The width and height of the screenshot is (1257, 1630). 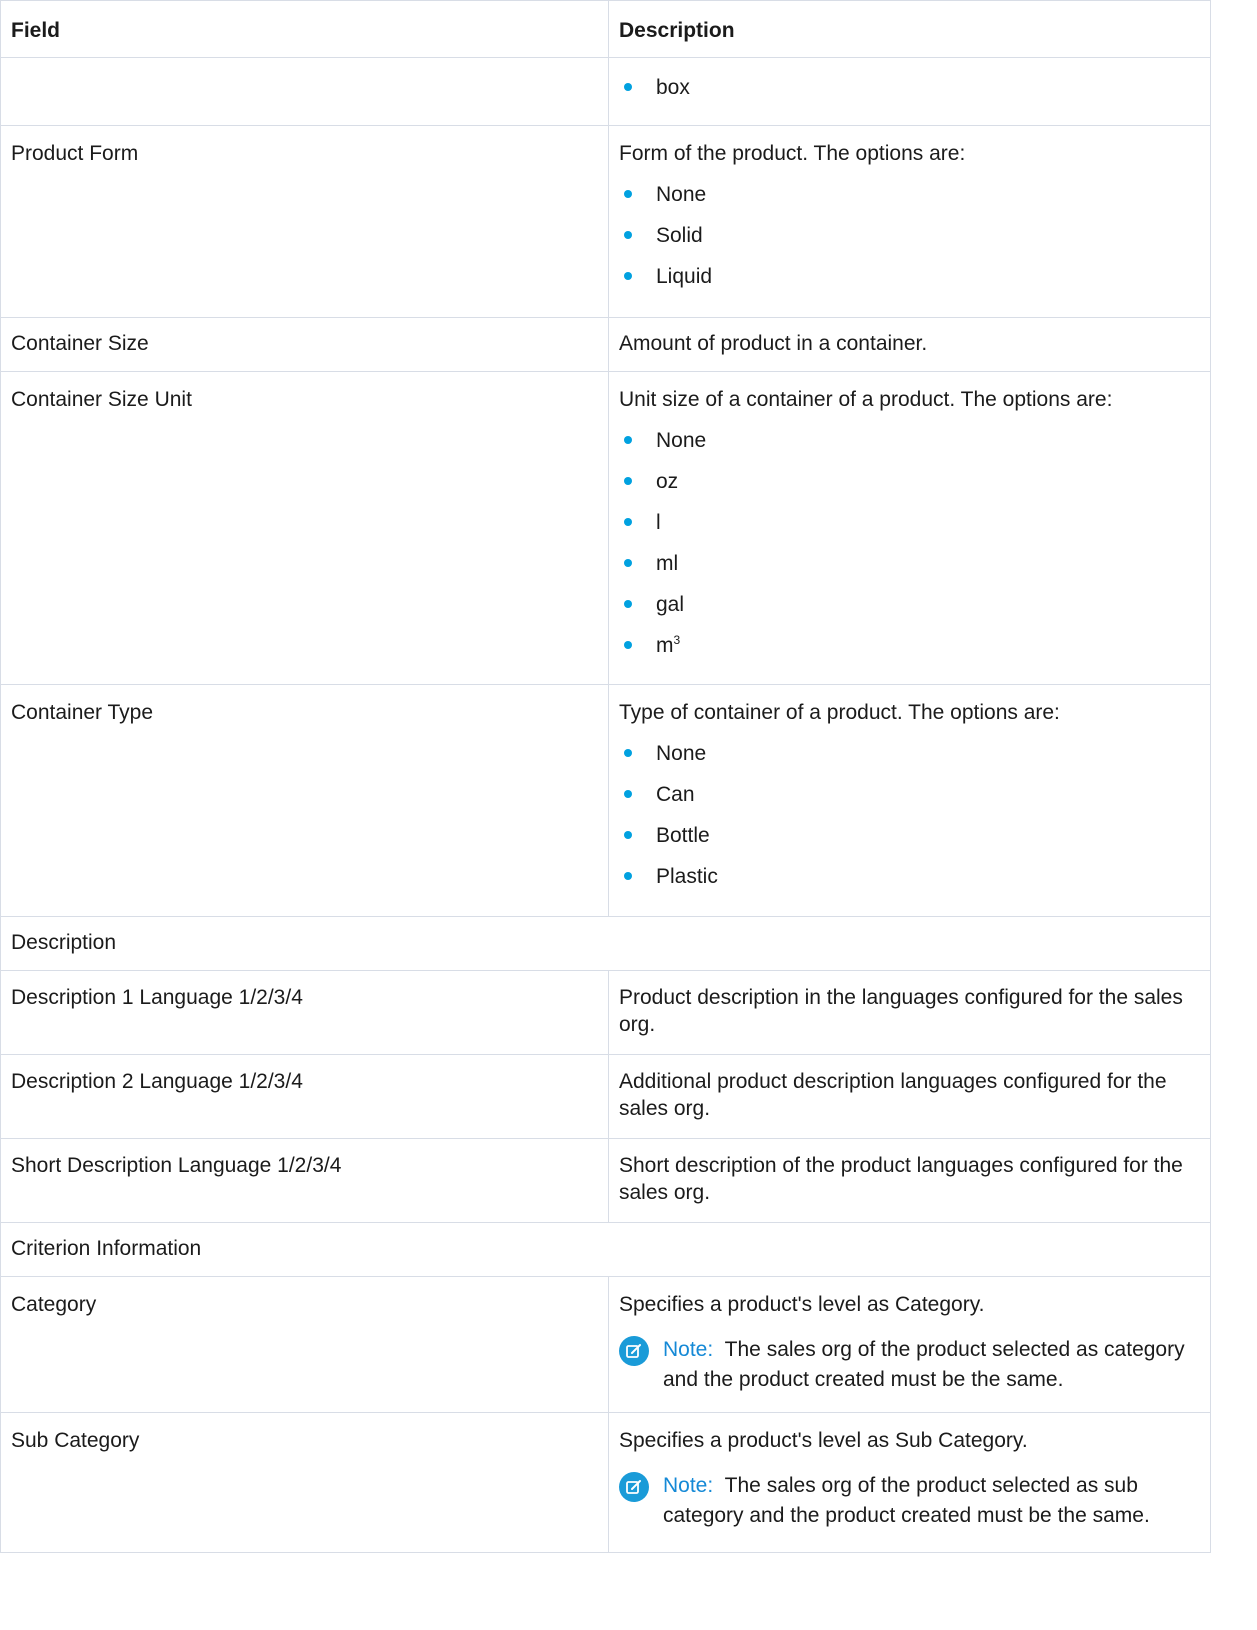 I want to click on field-cell: Description 1 Language 1/2/3/4, so click(x=304, y=1012).